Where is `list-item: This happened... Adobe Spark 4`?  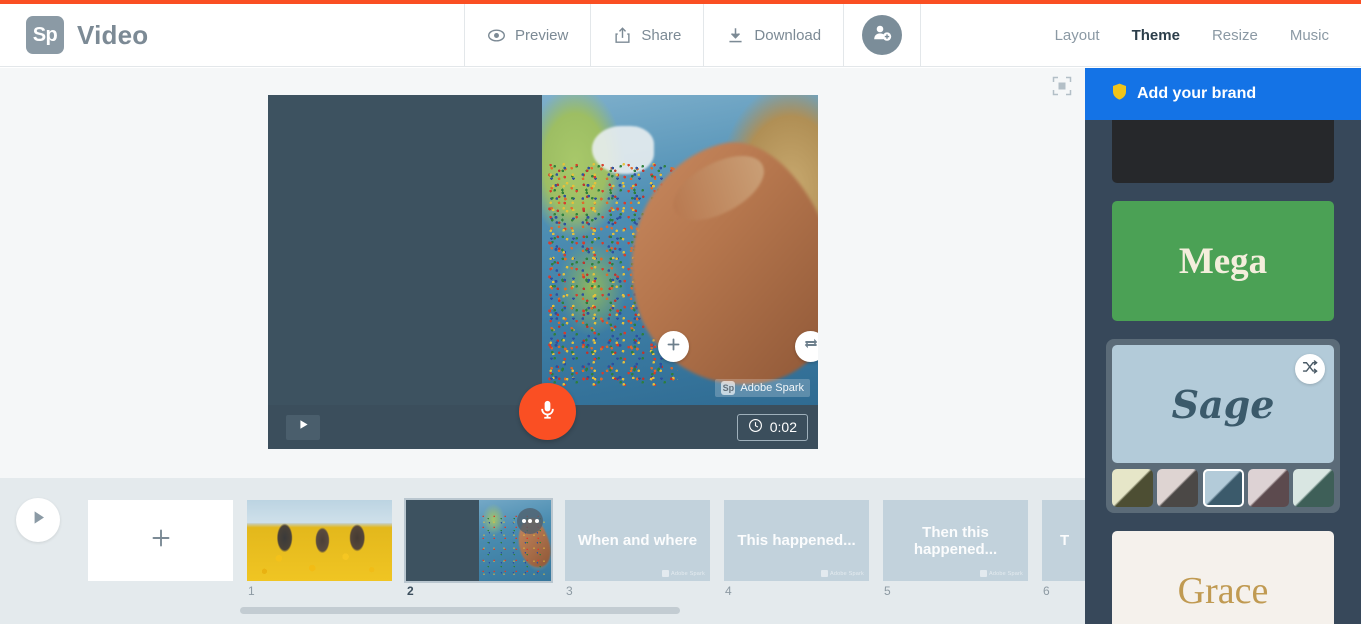
list-item: This happened... Adobe Spark 4 is located at coordinates (796, 549).